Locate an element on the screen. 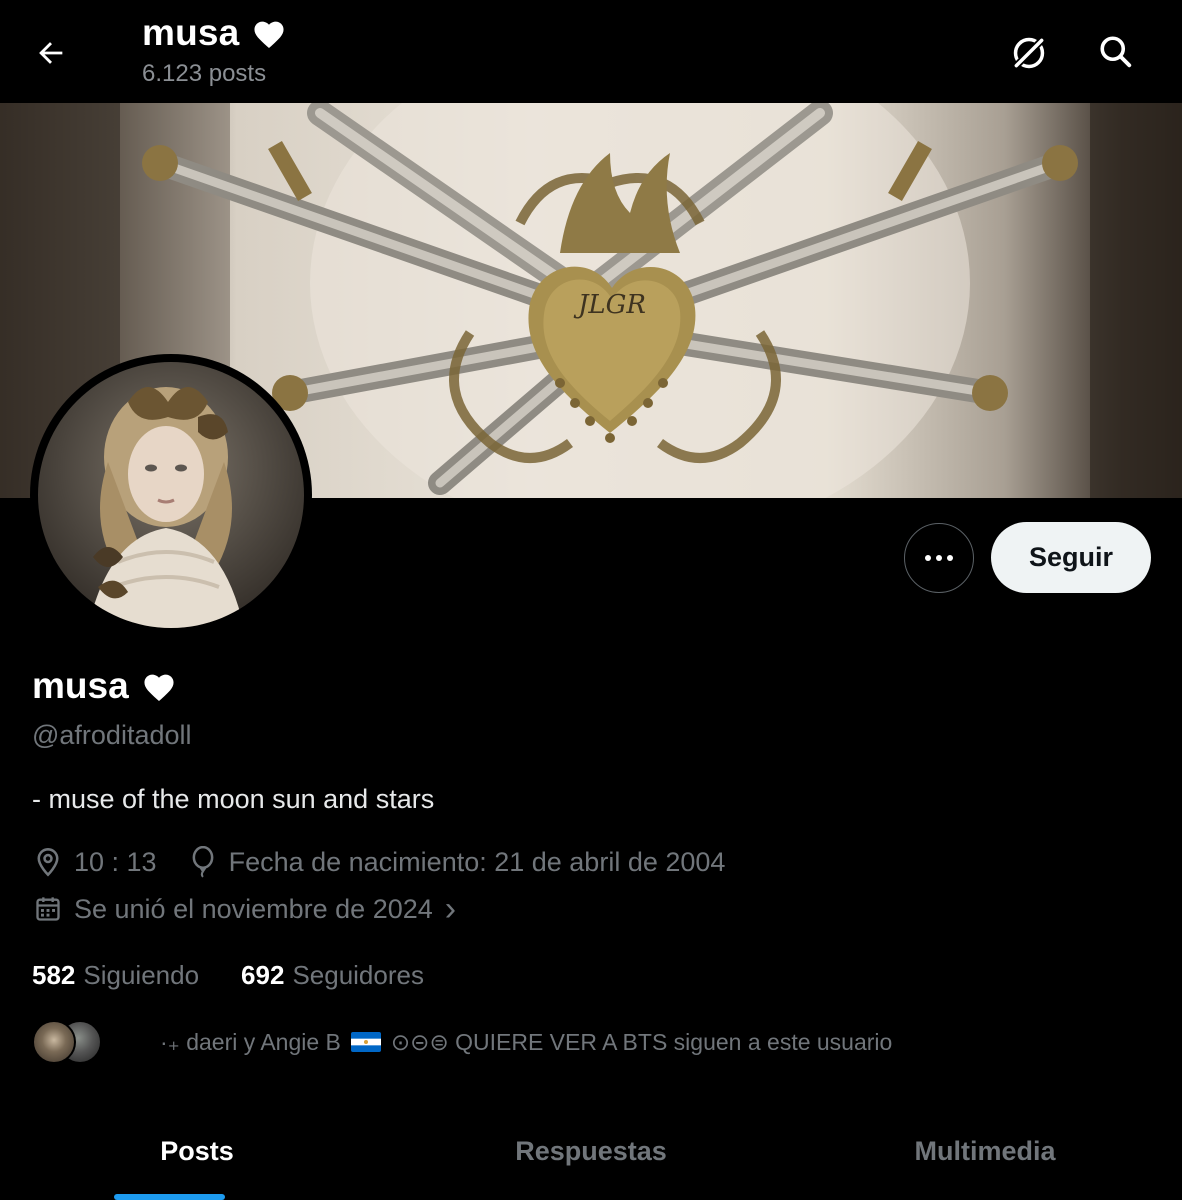  followers-stat: 692 Seguidores is located at coordinates (332, 975).